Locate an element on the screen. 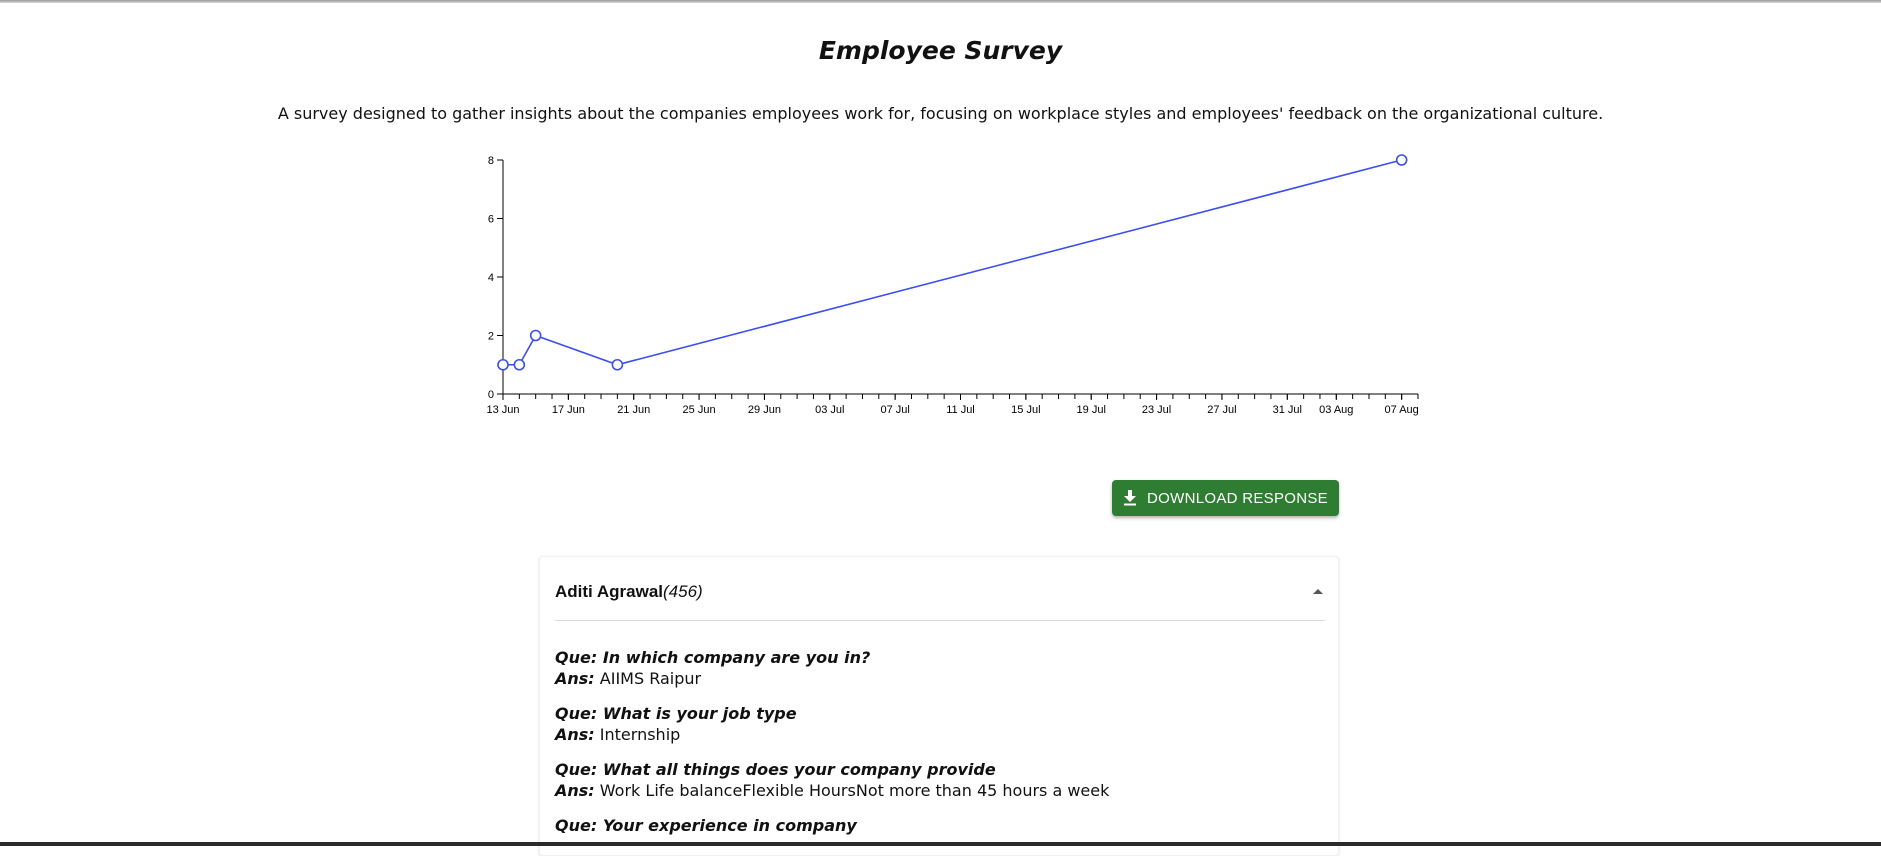 This screenshot has width=1881, height=856. card-divider is located at coordinates (940, 620).